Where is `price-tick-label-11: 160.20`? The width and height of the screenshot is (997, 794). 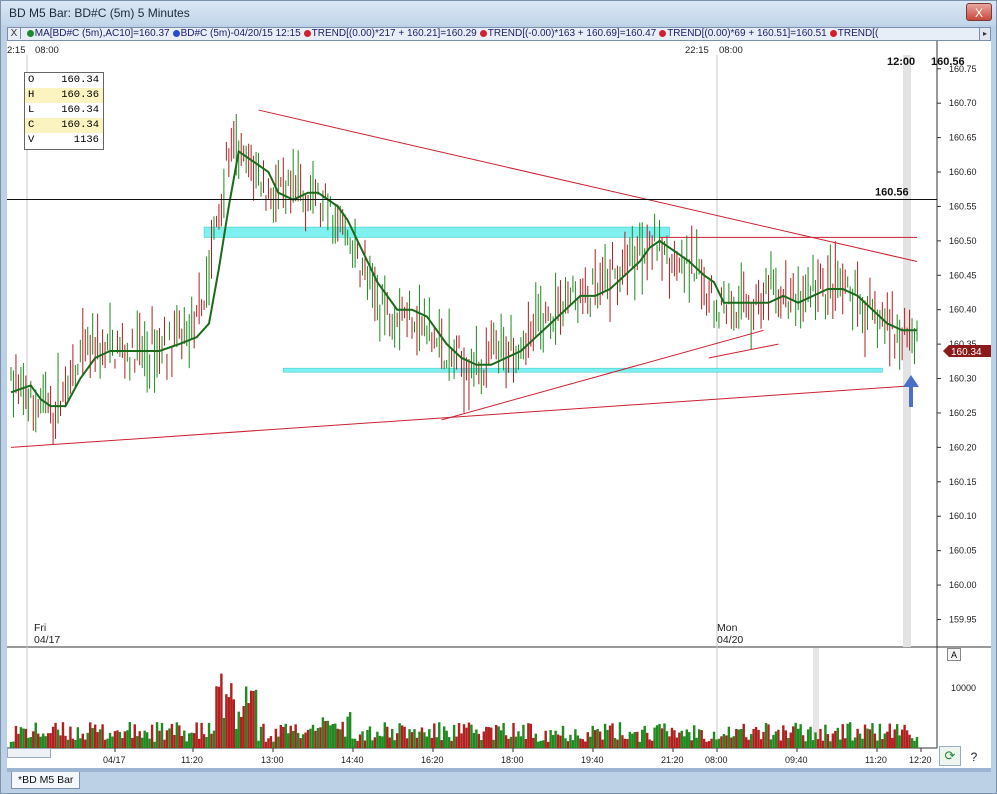 price-tick-label-11: 160.20 is located at coordinates (963, 447).